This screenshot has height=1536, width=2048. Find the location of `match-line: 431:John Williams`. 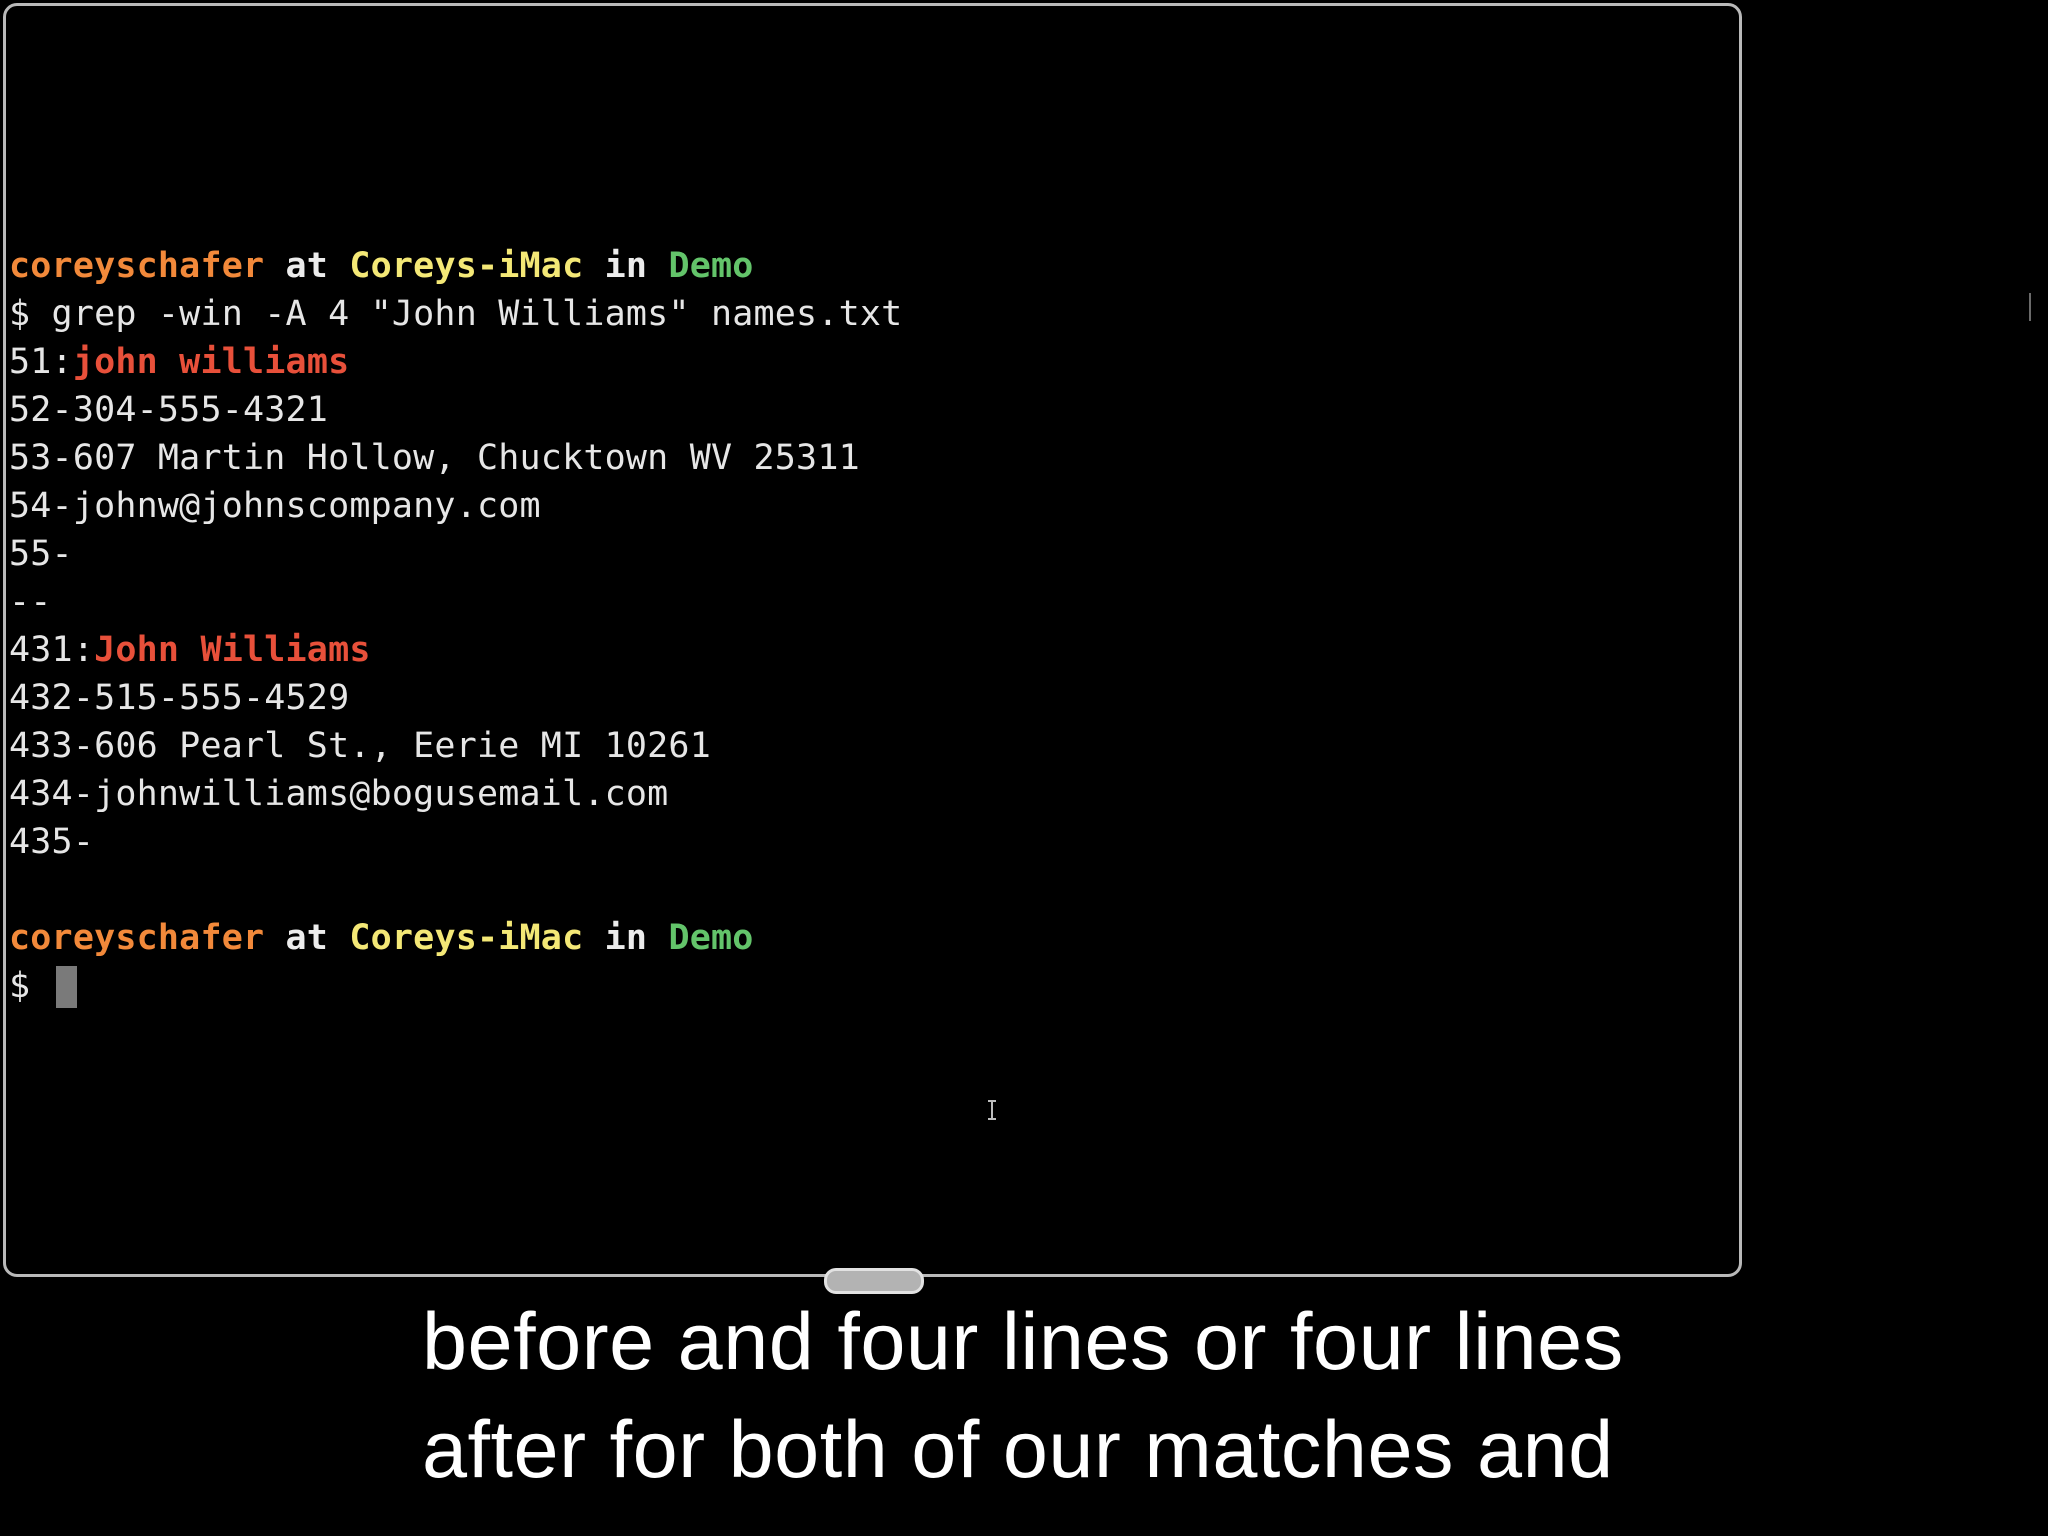

match-line: 431:John Williams is located at coordinates (874, 650).